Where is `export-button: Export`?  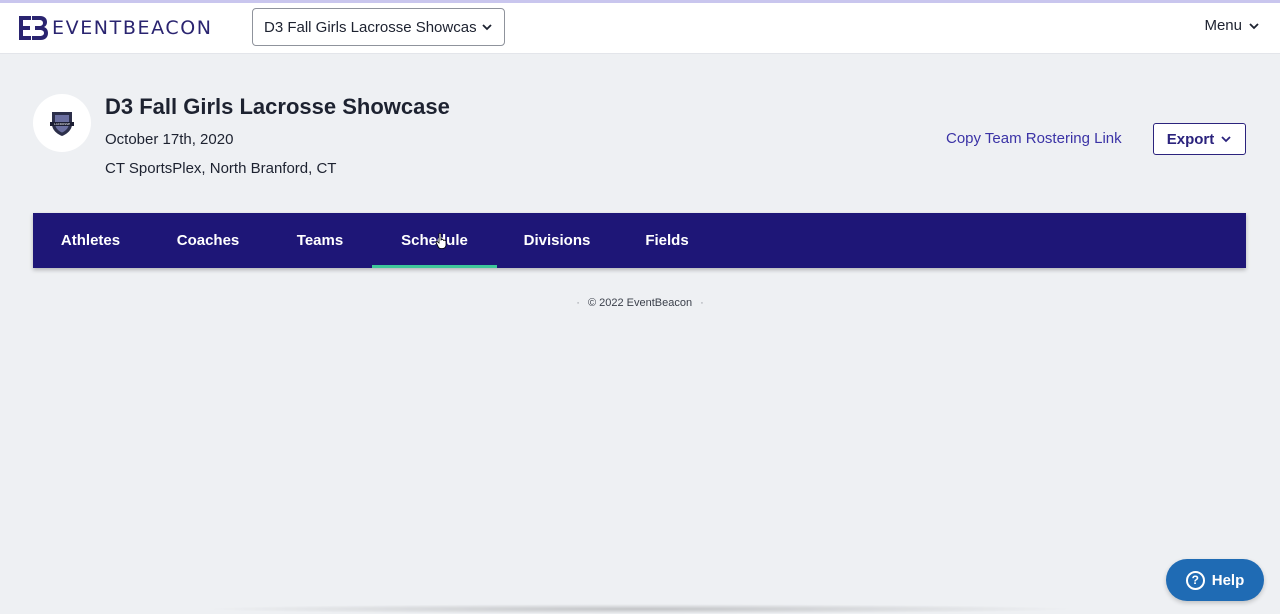 export-button: Export is located at coordinates (1199, 139).